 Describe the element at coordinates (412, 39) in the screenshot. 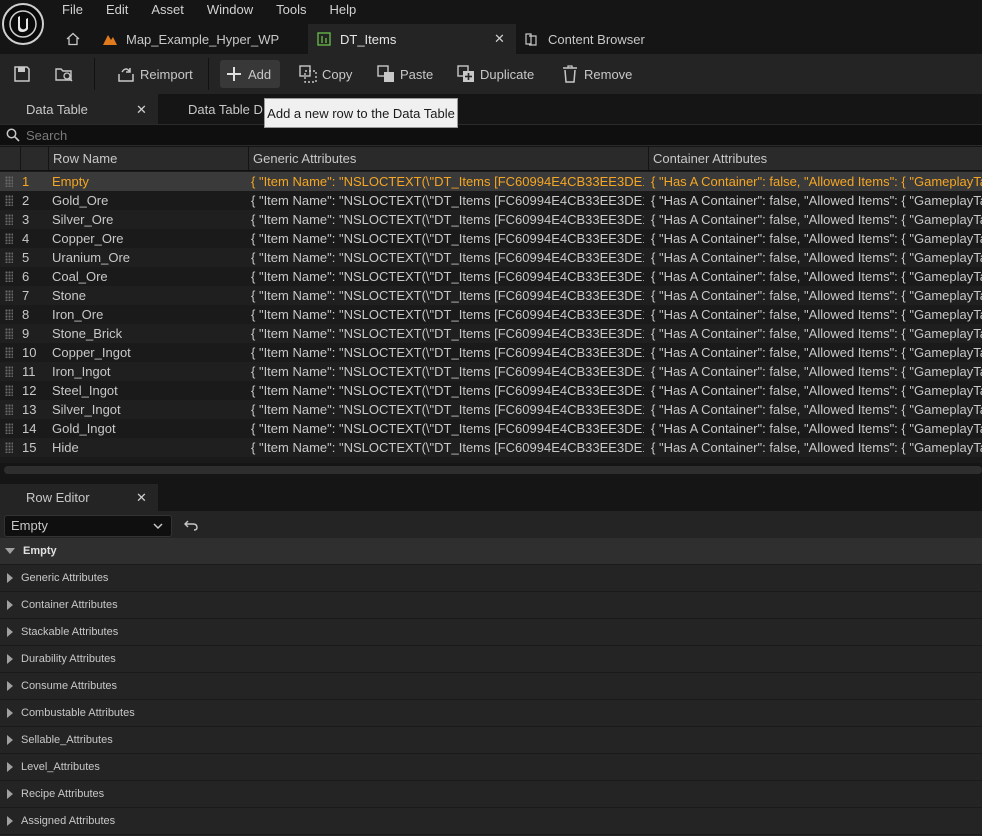

I see `tab-dt-items: DT_Items ✕` at that location.